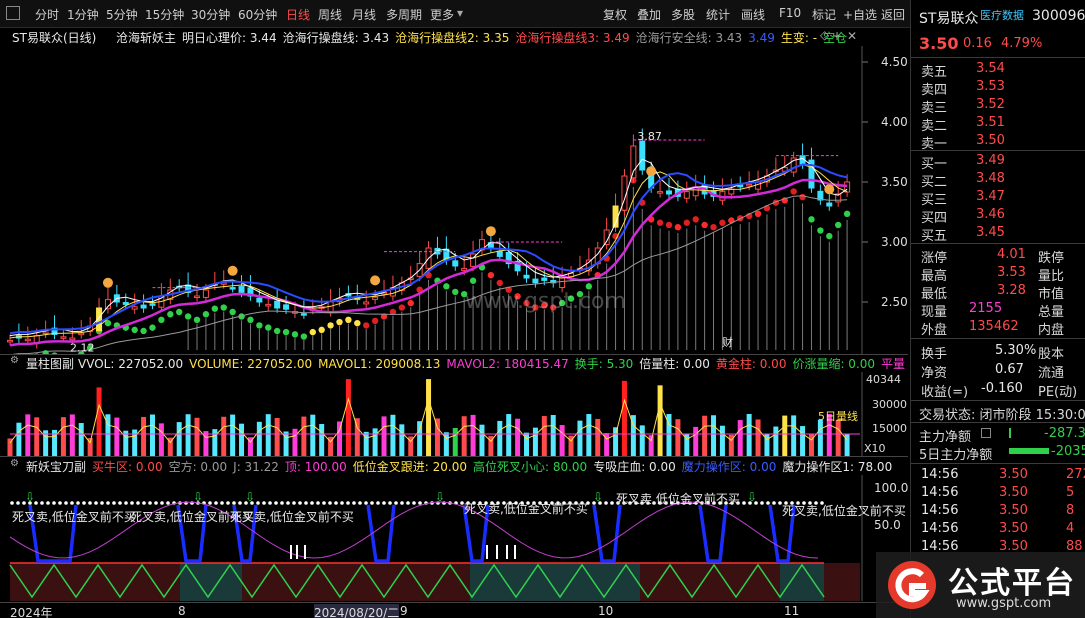 This screenshot has width=1085, height=618. I want to click on signal-bar, so click(515, 552).